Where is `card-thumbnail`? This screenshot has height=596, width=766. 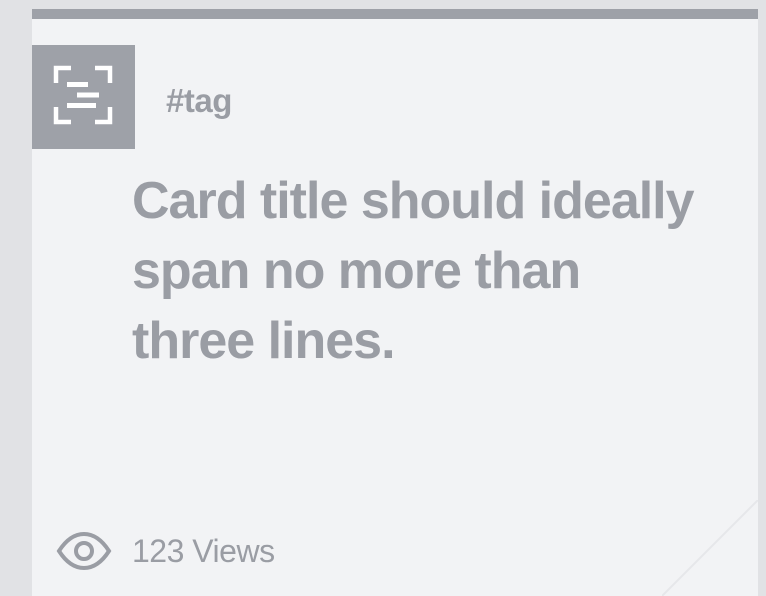
card-thumbnail is located at coordinates (83, 97).